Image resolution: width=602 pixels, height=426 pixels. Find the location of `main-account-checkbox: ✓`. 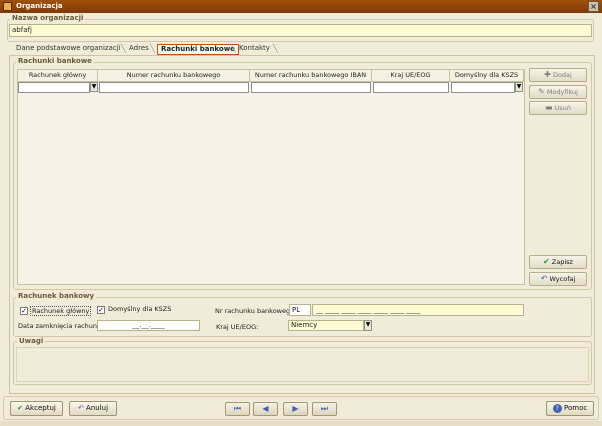

main-account-checkbox: ✓ is located at coordinates (24, 311).